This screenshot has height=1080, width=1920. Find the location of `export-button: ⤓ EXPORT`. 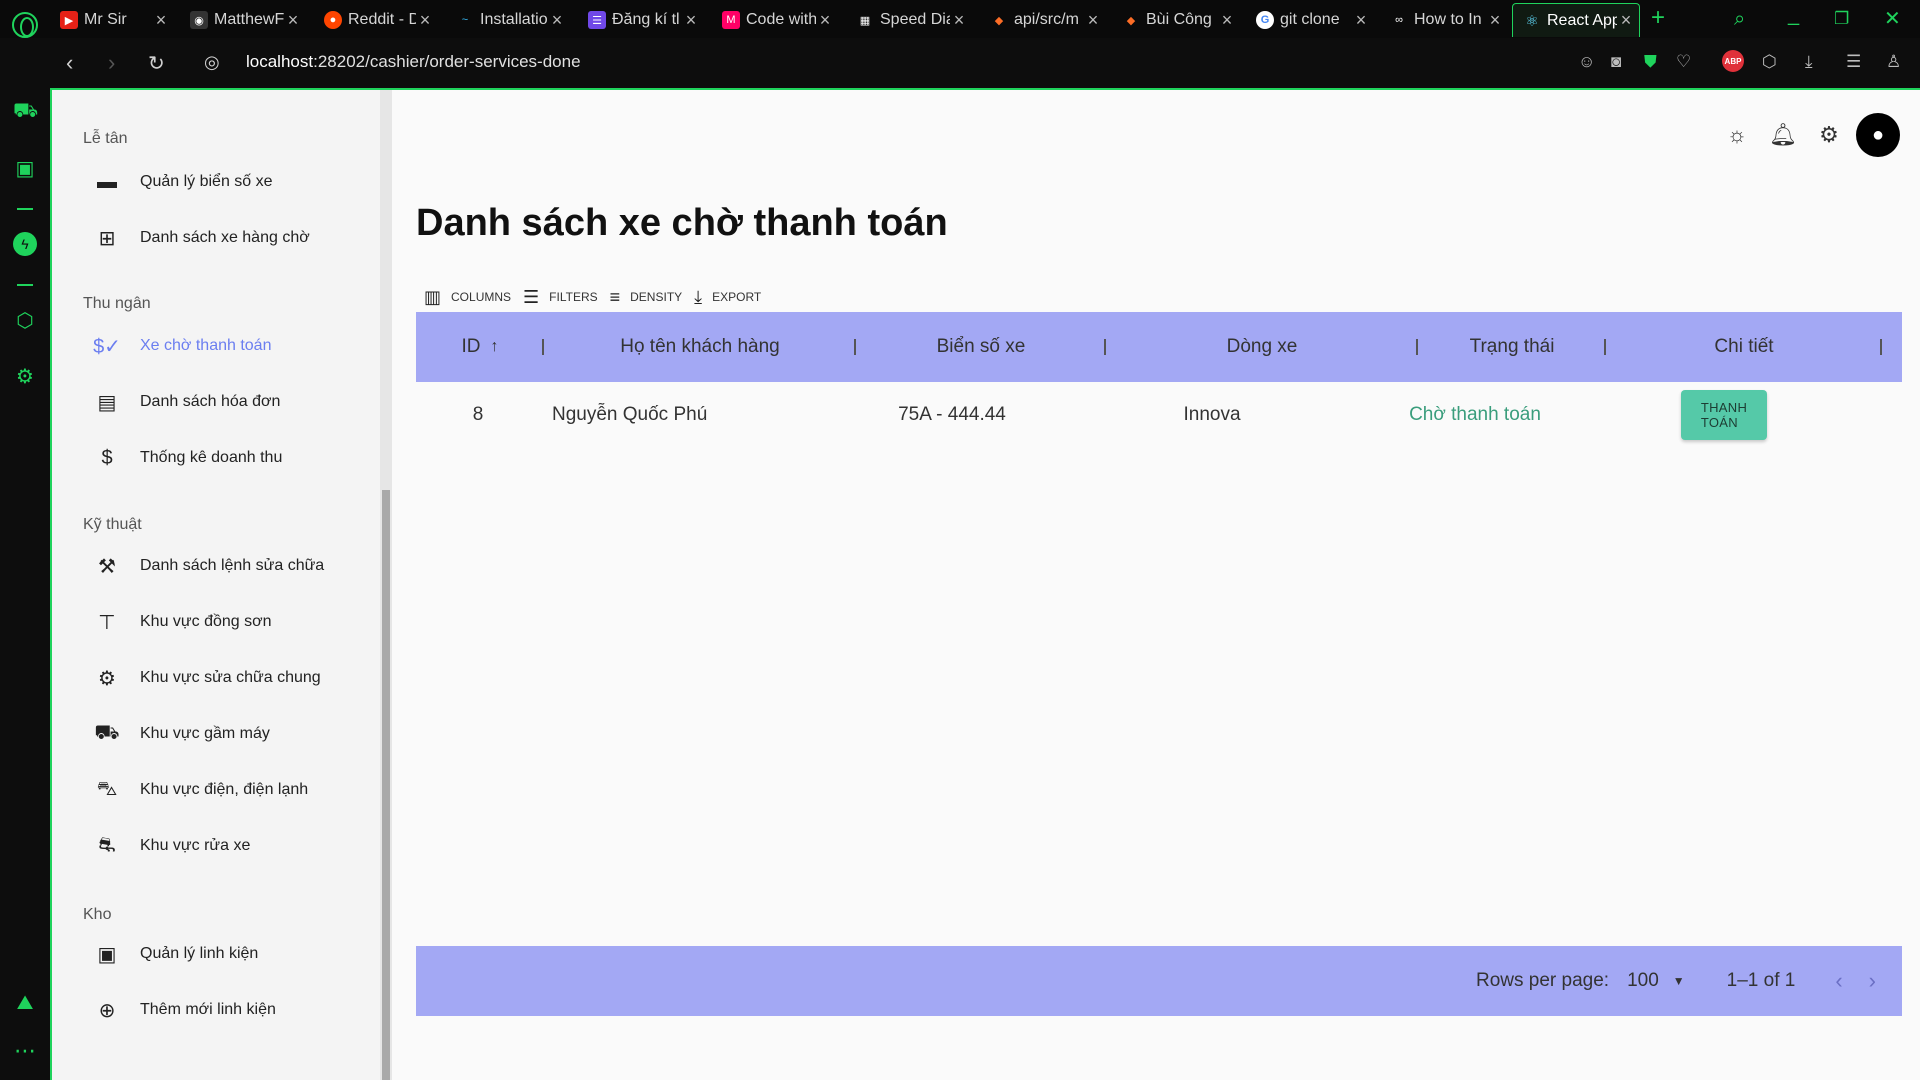

export-button: ⤓ EXPORT is located at coordinates (727, 297).